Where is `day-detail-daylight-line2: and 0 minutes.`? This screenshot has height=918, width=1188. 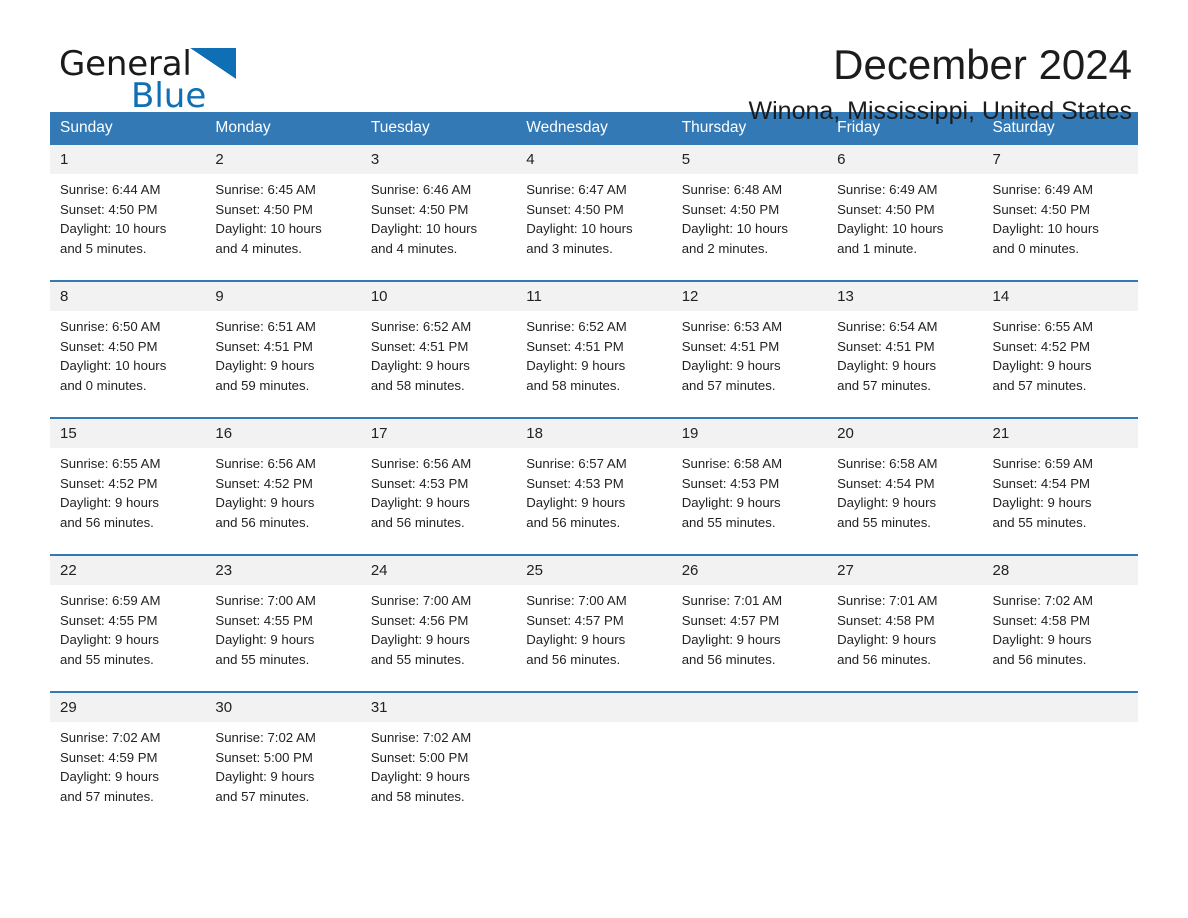
day-detail-daylight-line2: and 0 minutes. is located at coordinates (1036, 248).